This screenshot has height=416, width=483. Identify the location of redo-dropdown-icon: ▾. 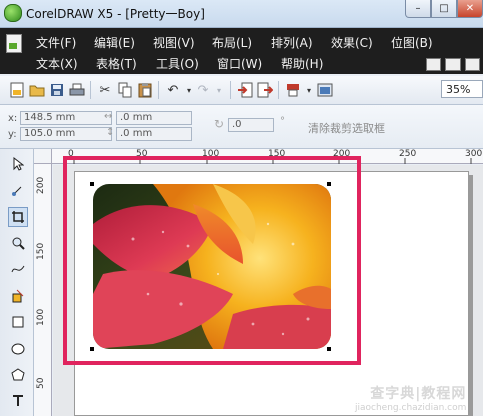
(219, 90).